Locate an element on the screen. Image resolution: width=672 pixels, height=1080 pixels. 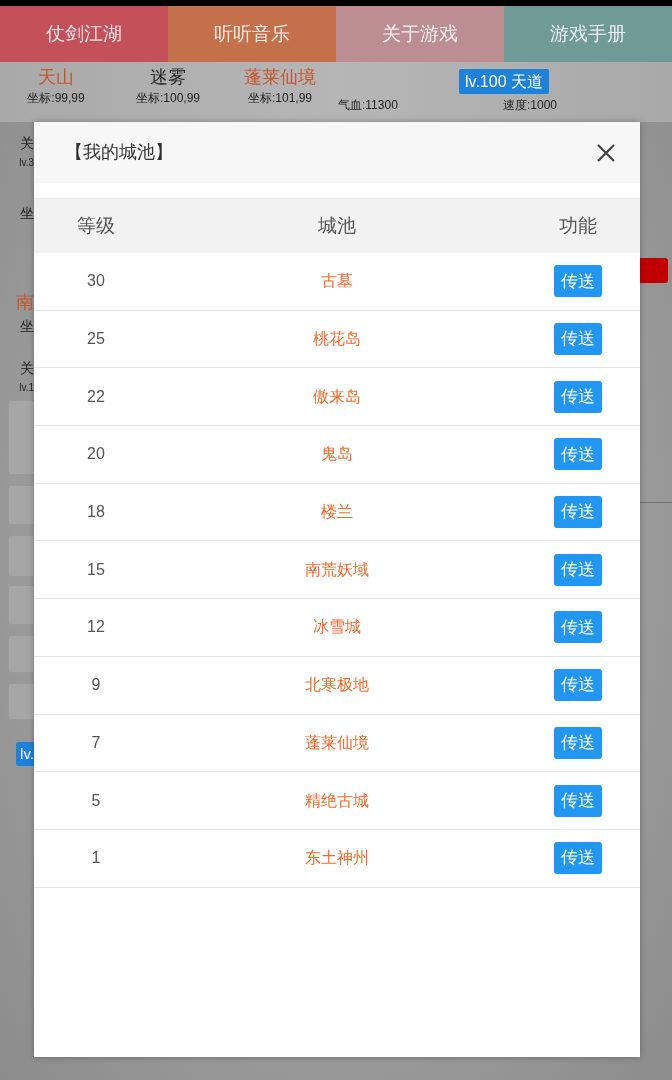
level-badge: lv.100 天道 is located at coordinates (504, 81).